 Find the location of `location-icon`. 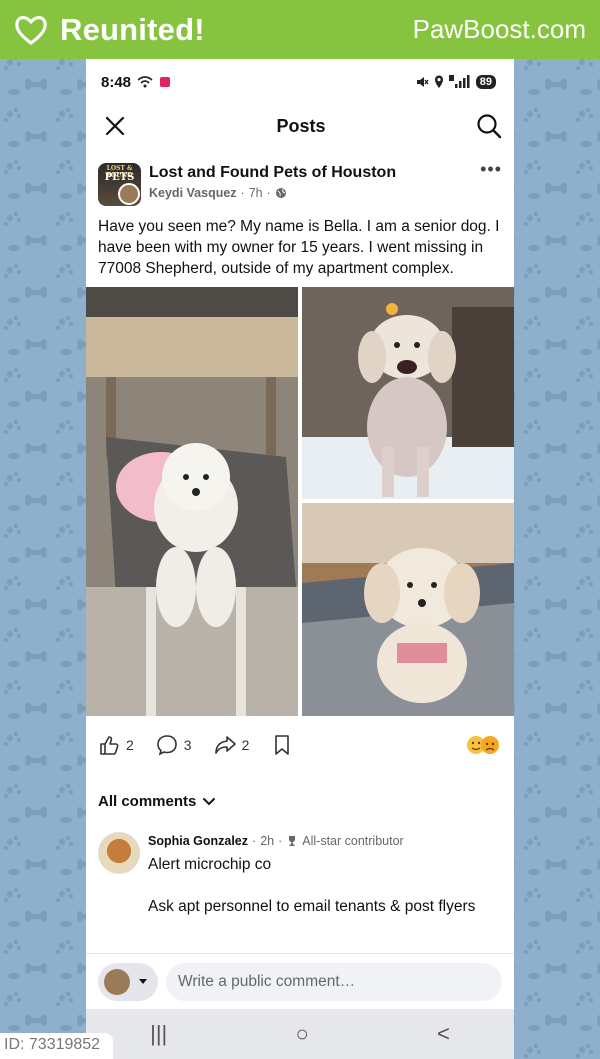

location-icon is located at coordinates (438, 81).